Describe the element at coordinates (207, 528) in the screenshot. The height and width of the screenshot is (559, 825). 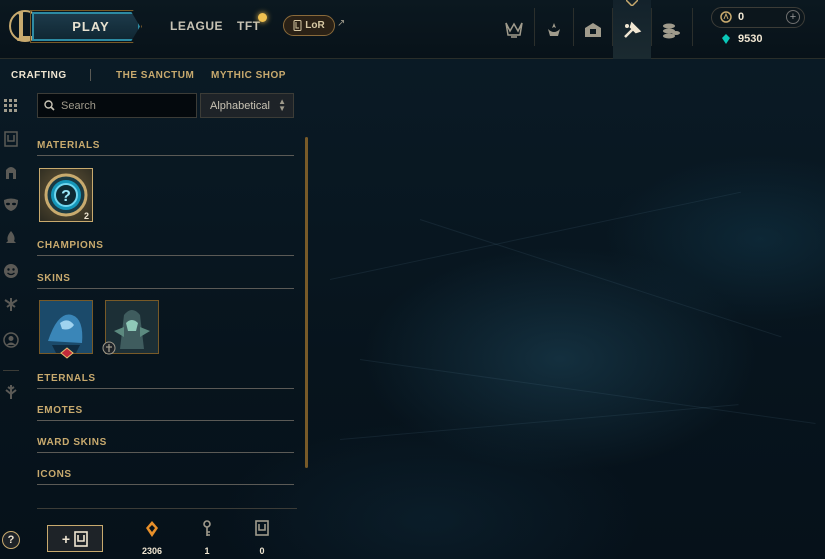
I see `key-icon` at that location.